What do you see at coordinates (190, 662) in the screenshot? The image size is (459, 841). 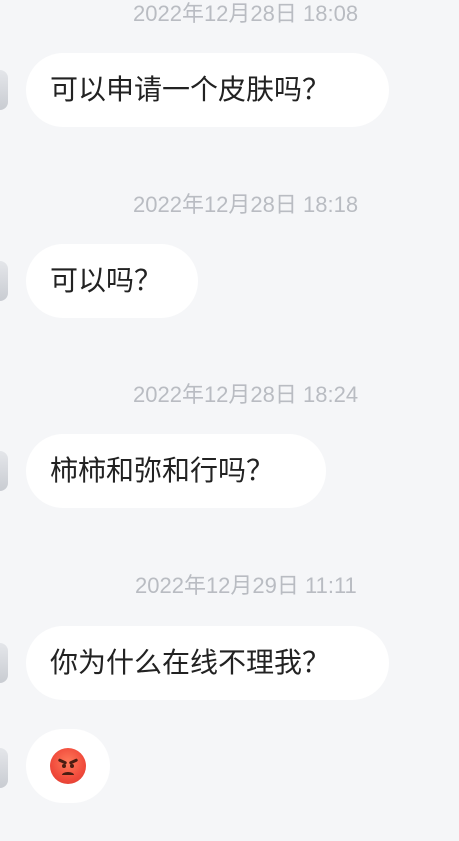 I see `message-text: 你为什么在线不理我？` at bounding box center [190, 662].